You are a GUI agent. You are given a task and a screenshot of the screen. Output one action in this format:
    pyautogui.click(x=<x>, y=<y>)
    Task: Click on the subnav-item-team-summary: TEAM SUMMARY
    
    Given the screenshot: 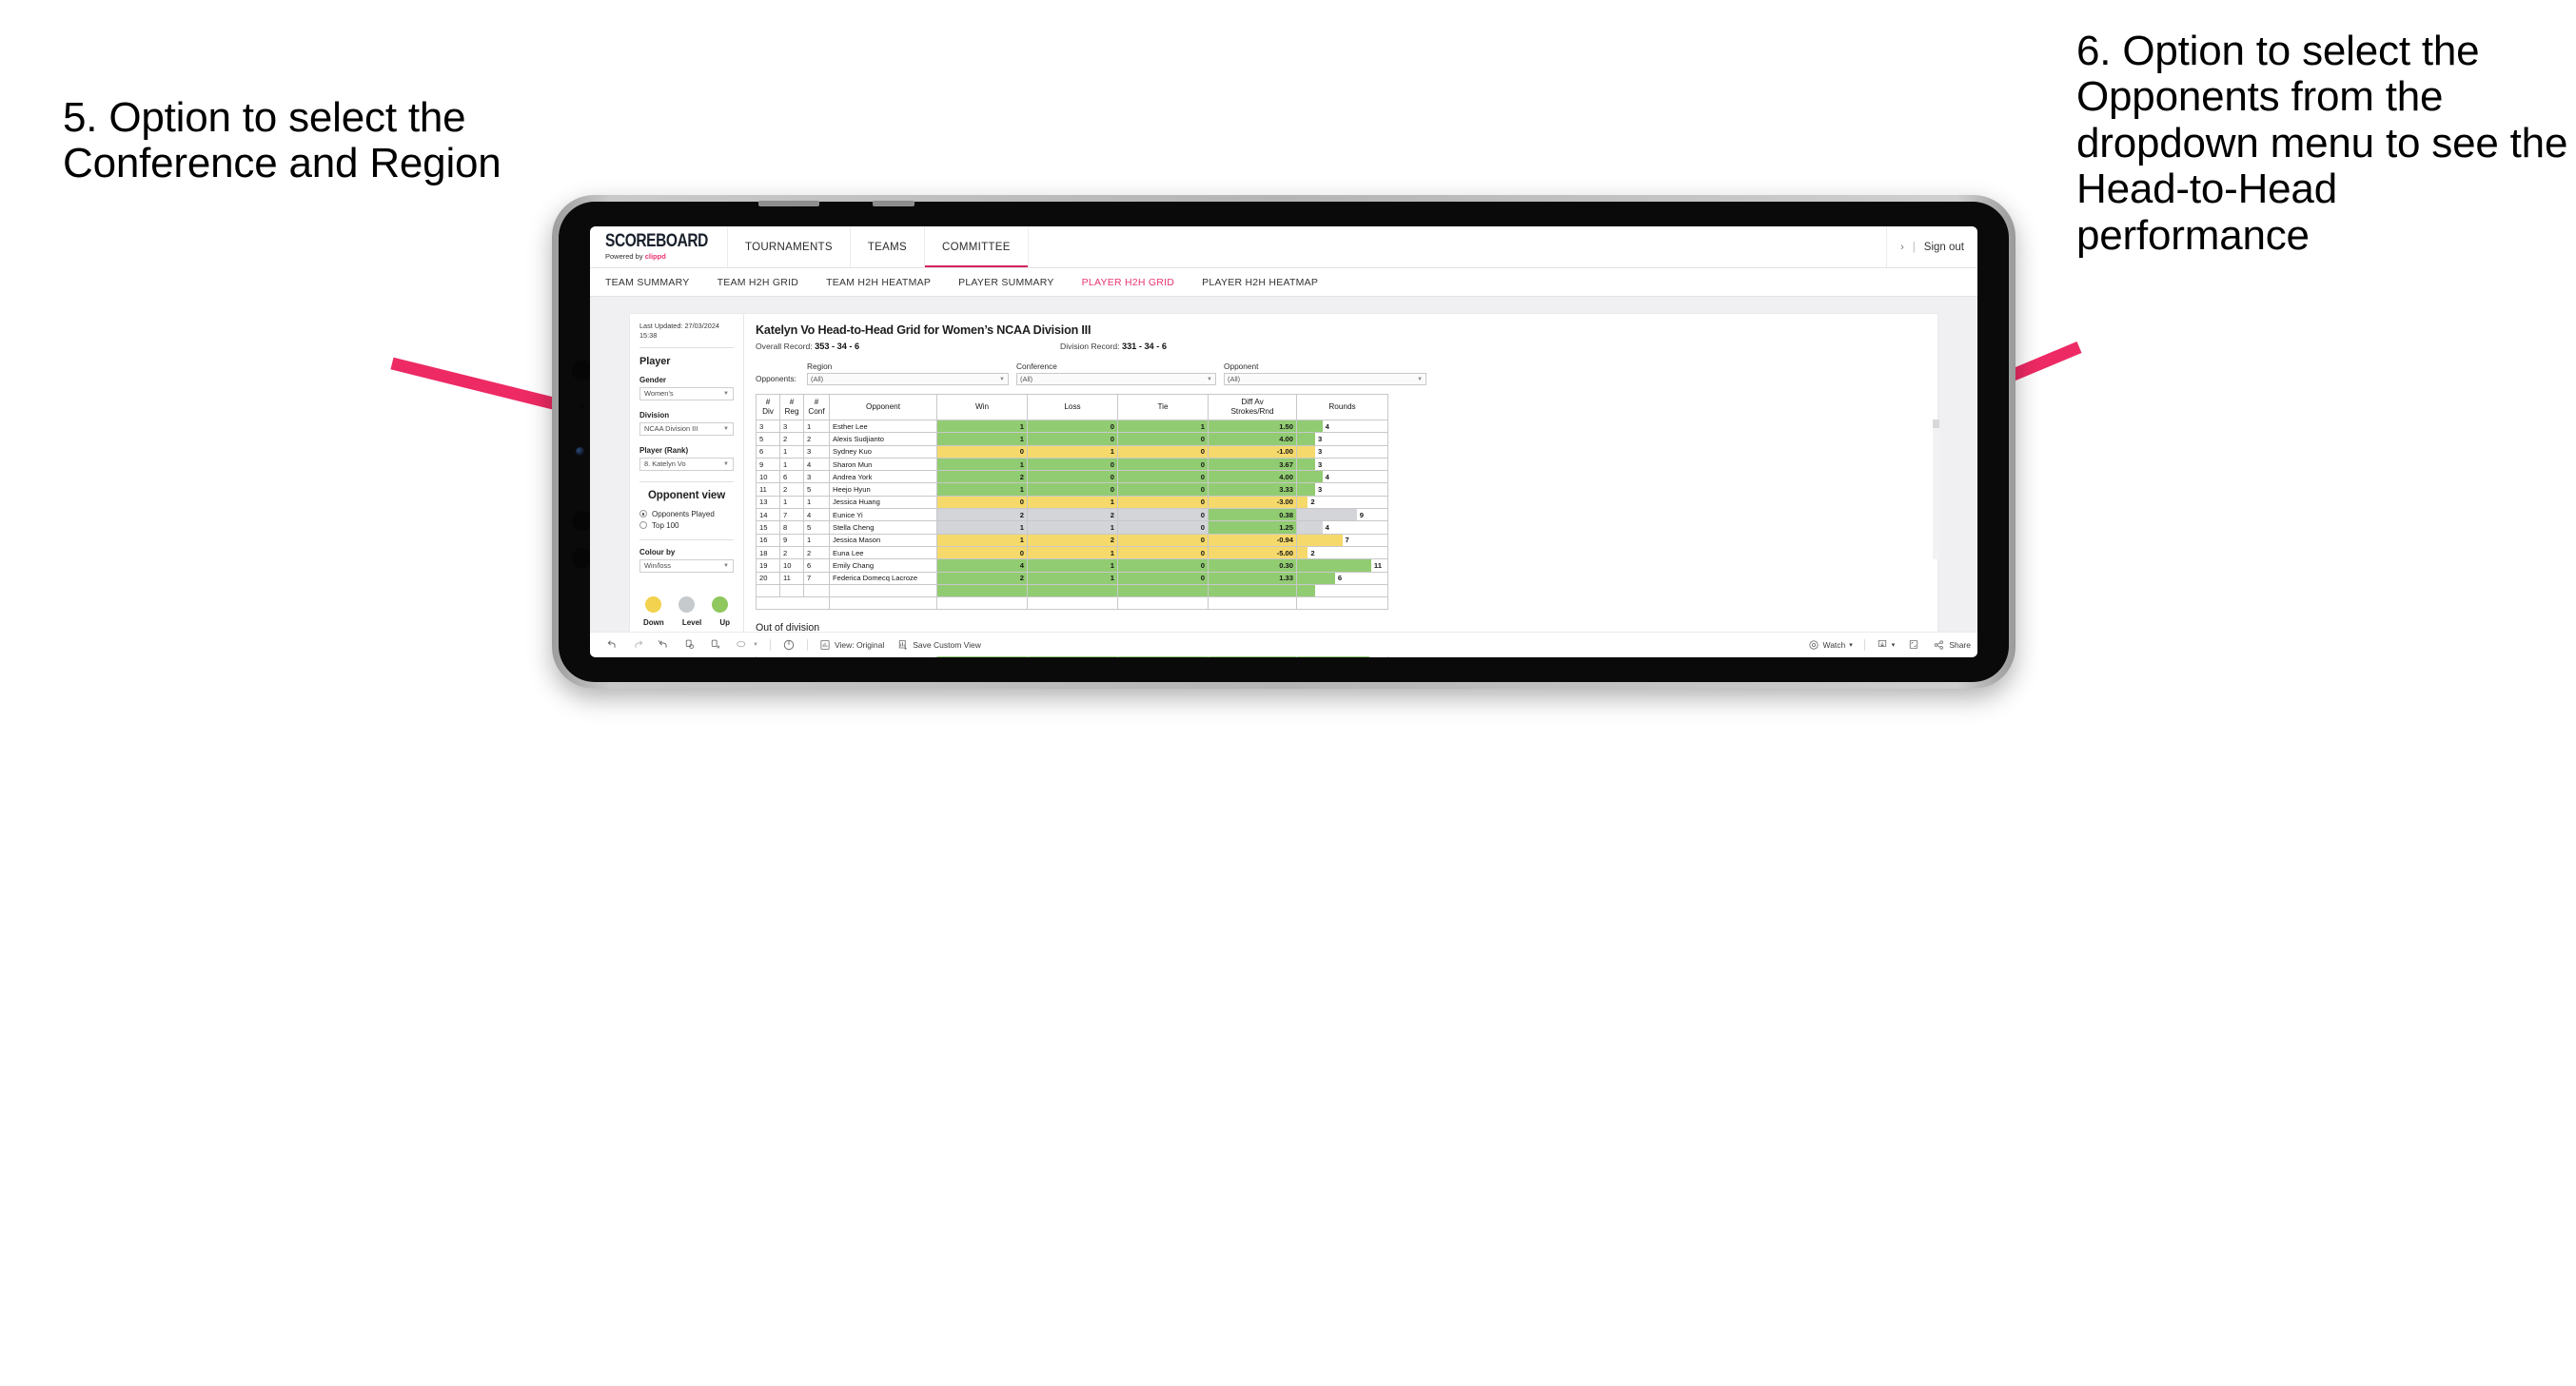 What is the action you would take?
    pyautogui.click(x=647, y=282)
    